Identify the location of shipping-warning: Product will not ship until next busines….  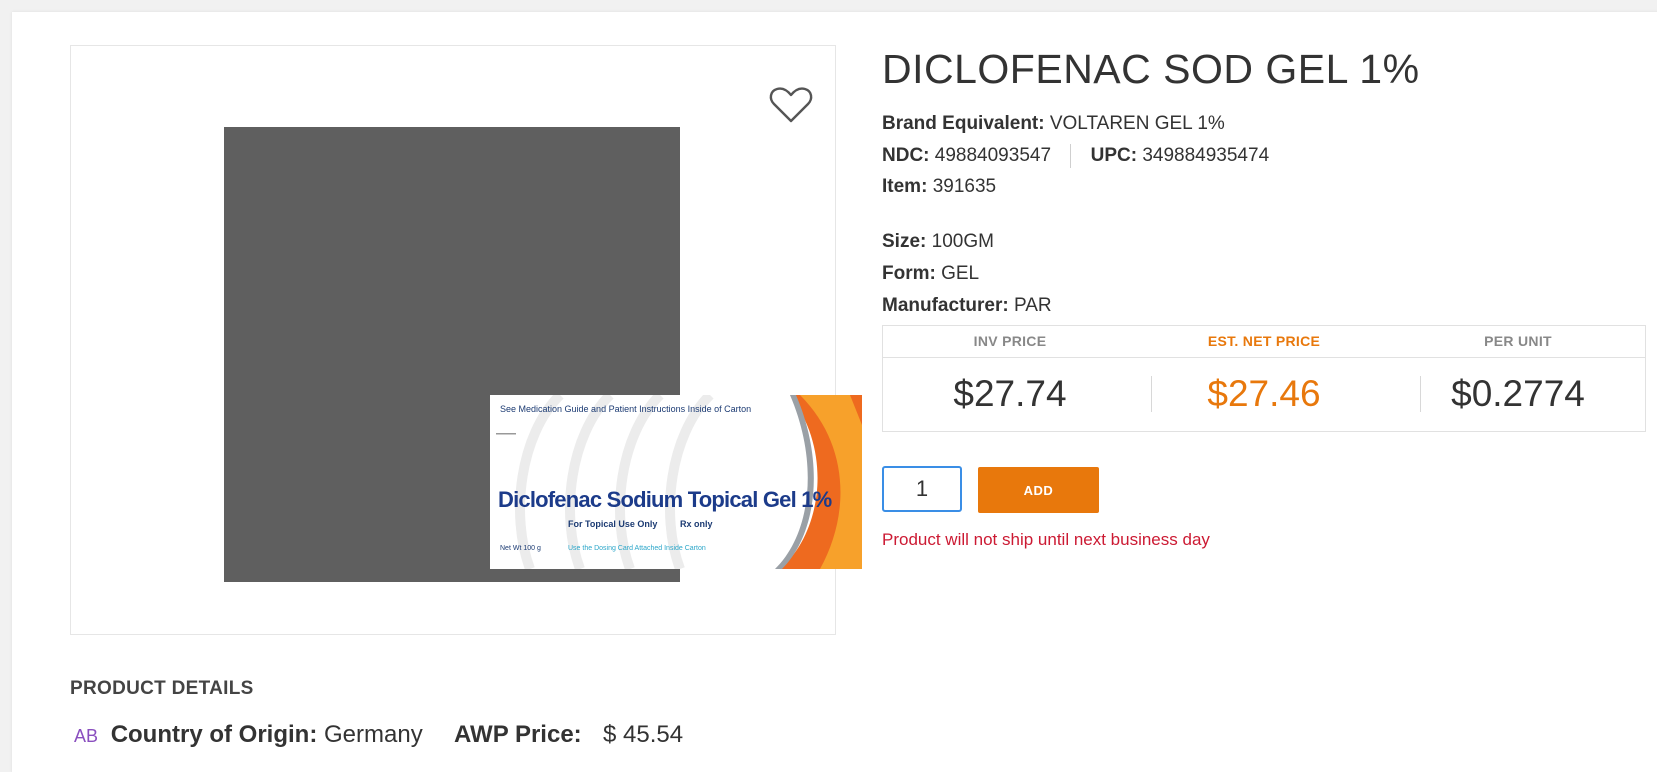
(1046, 539).